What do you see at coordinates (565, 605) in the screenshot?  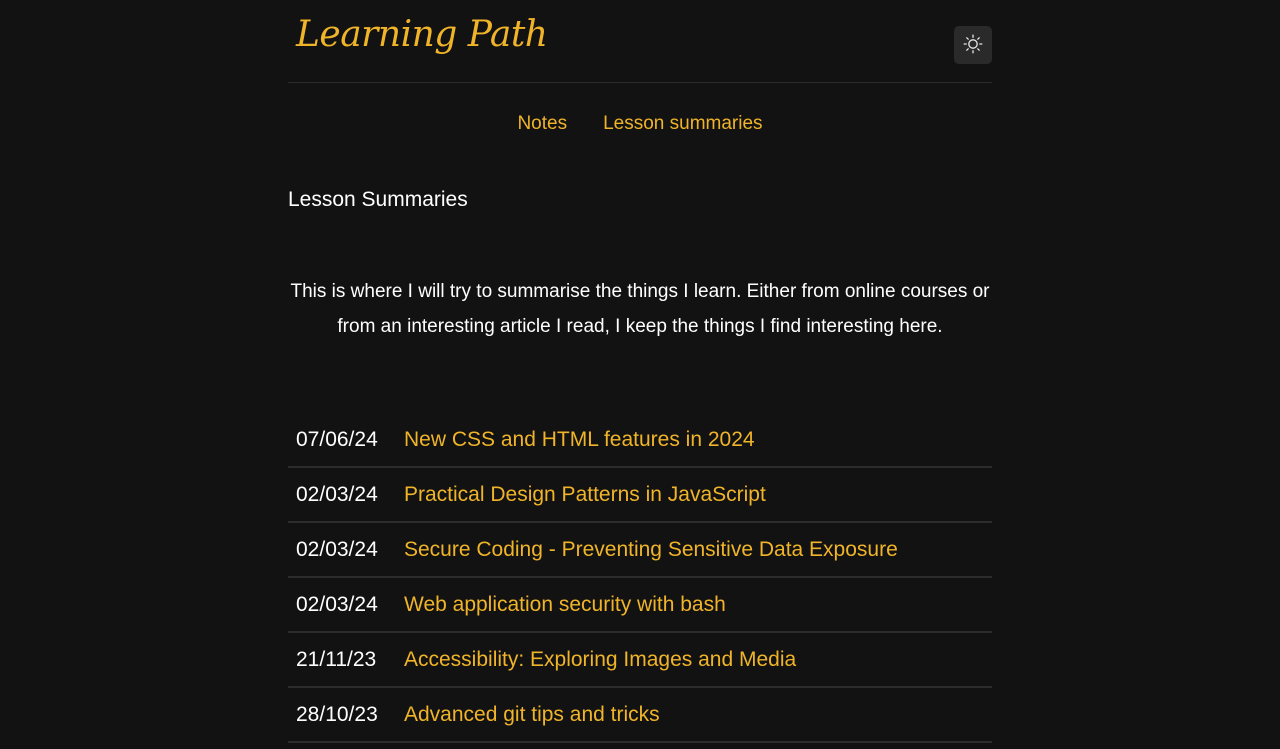 I see `lesson-link: Web application security with bash` at bounding box center [565, 605].